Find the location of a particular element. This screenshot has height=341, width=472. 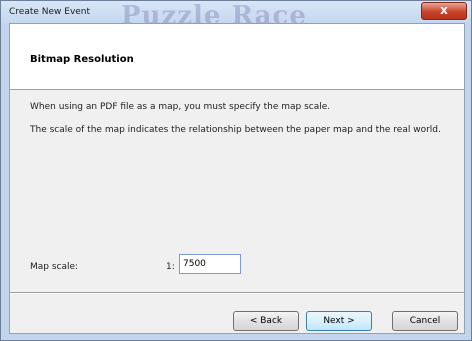

title-bar: Puzzle Race Create New Event x is located at coordinates (236, 16).